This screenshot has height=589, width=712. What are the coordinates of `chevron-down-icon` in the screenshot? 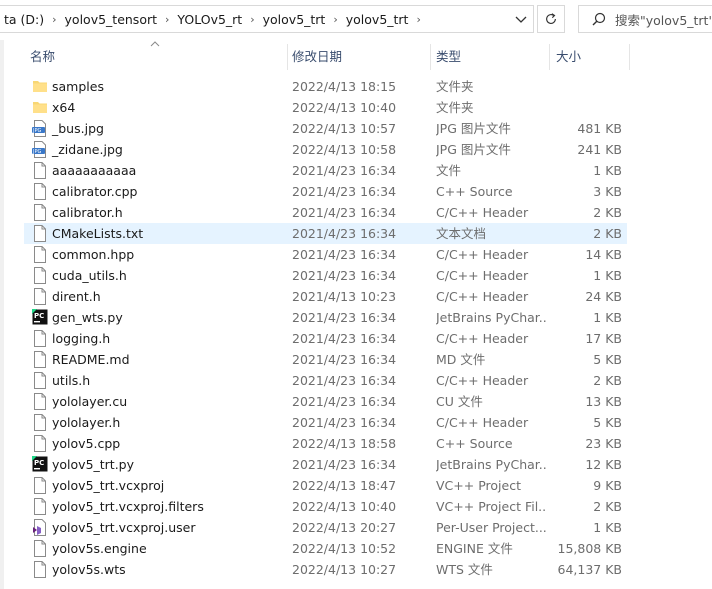 It's located at (521, 19).